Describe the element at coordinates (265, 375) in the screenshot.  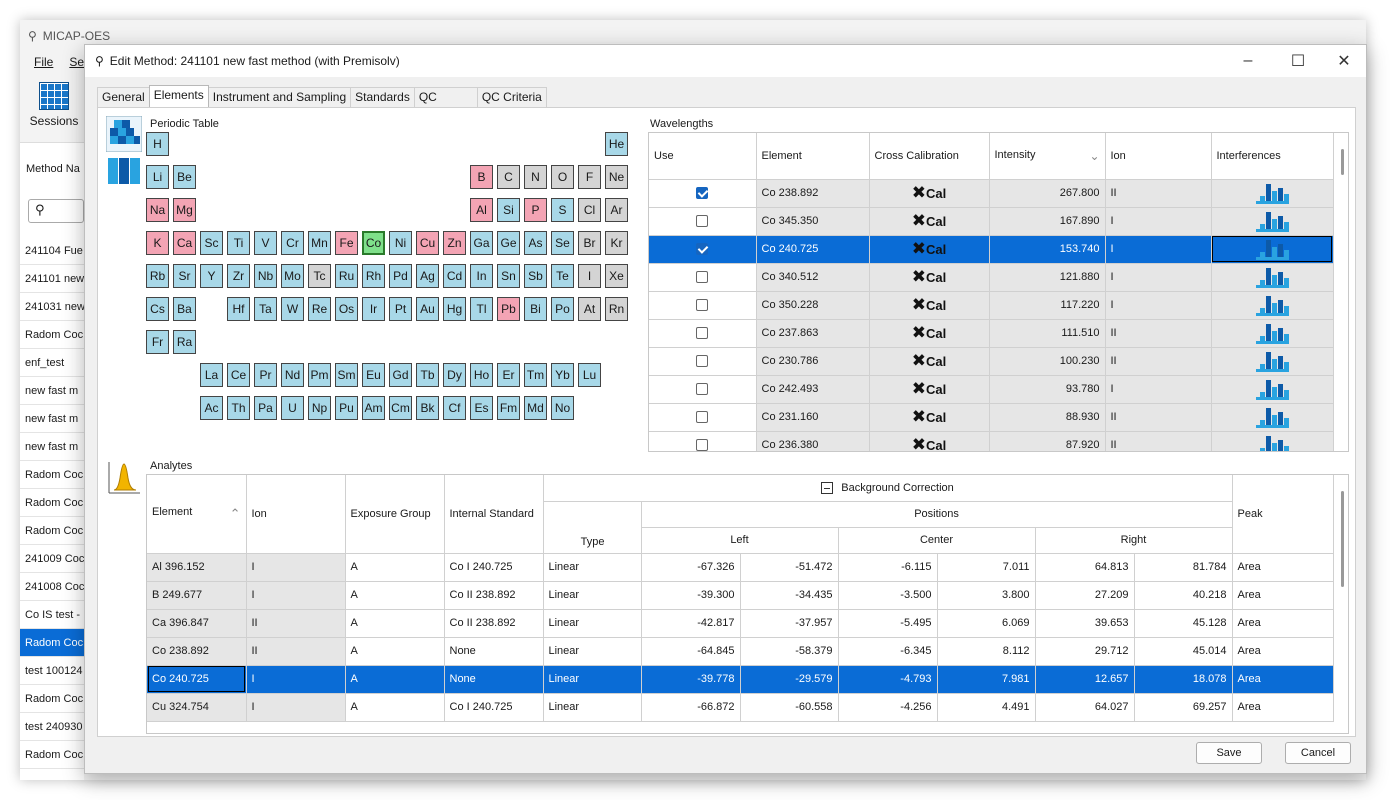
I see `element-tile-pr: Pr` at that location.